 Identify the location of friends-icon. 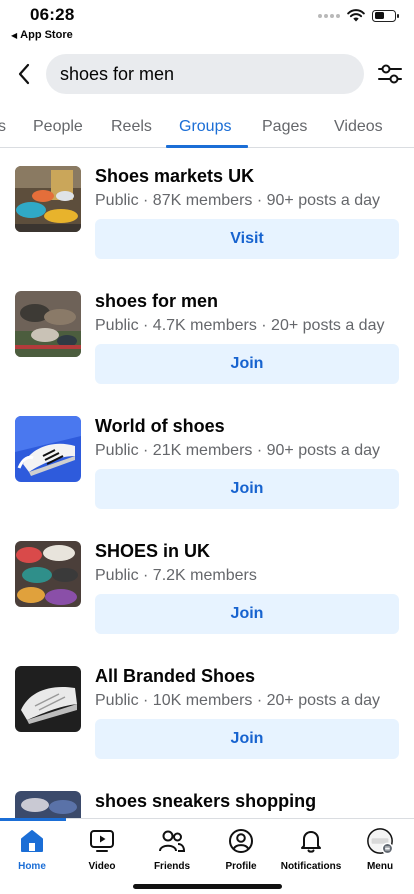
(172, 841).